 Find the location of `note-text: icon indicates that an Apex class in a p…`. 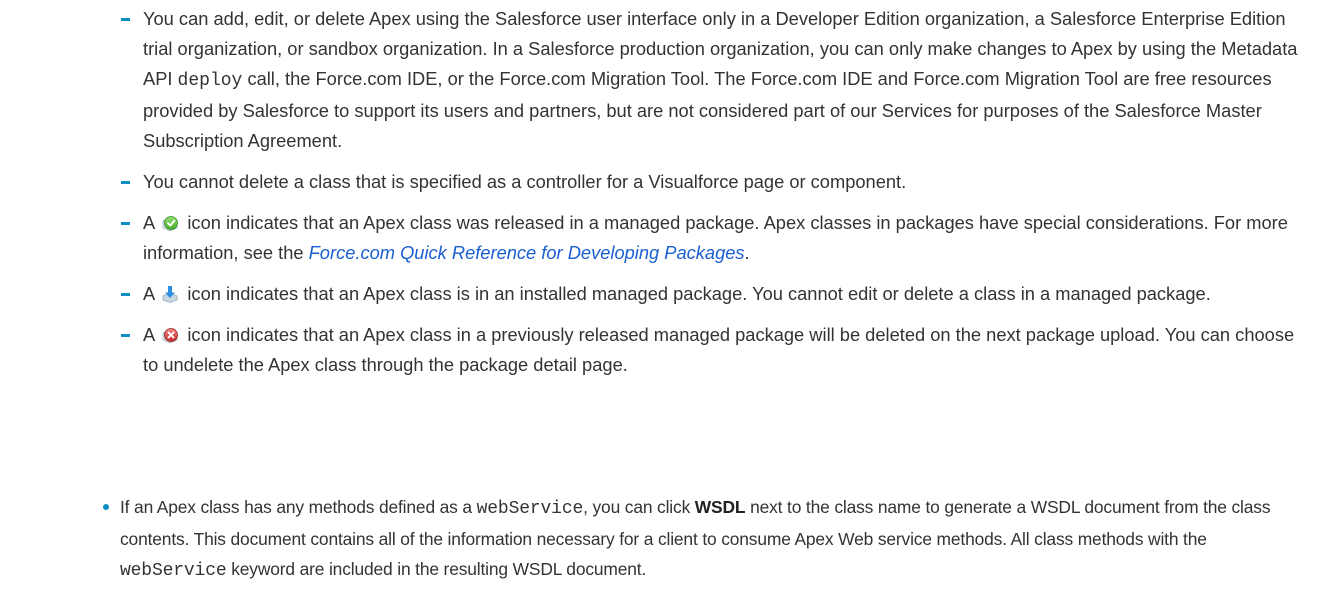

note-text: icon indicates that an Apex class in a p… is located at coordinates (719, 349).